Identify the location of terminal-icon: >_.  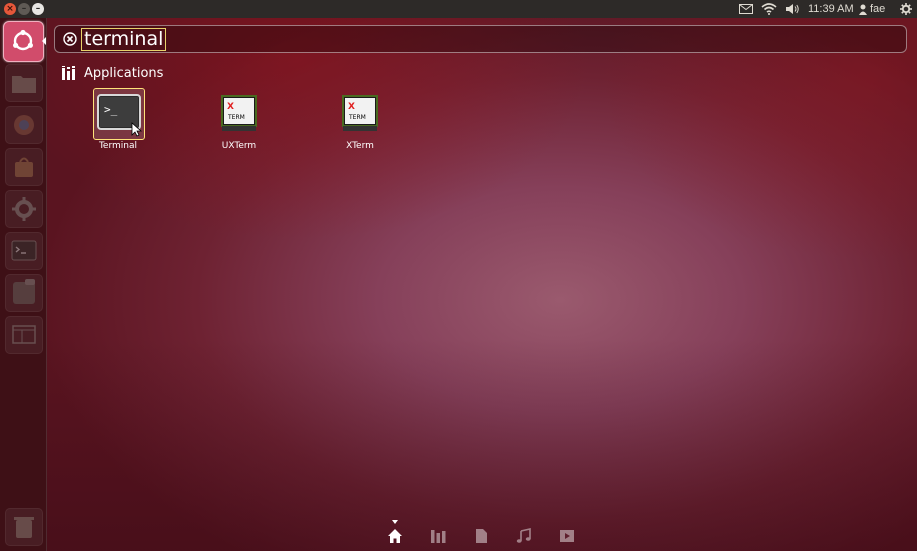
(120, 115).